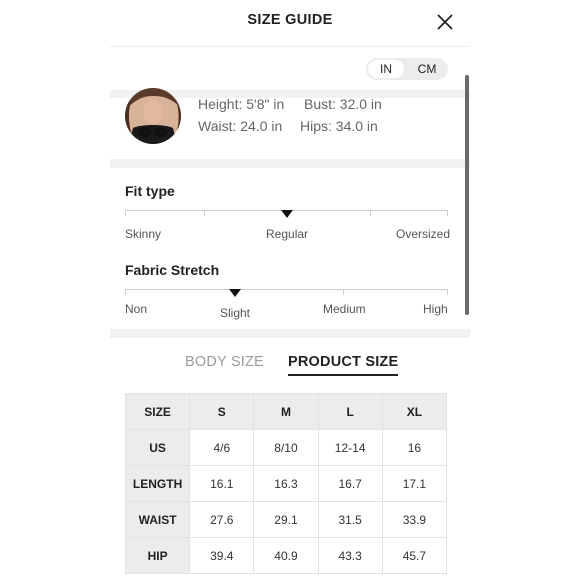  I want to click on table-cell: 45.7, so click(414, 555).